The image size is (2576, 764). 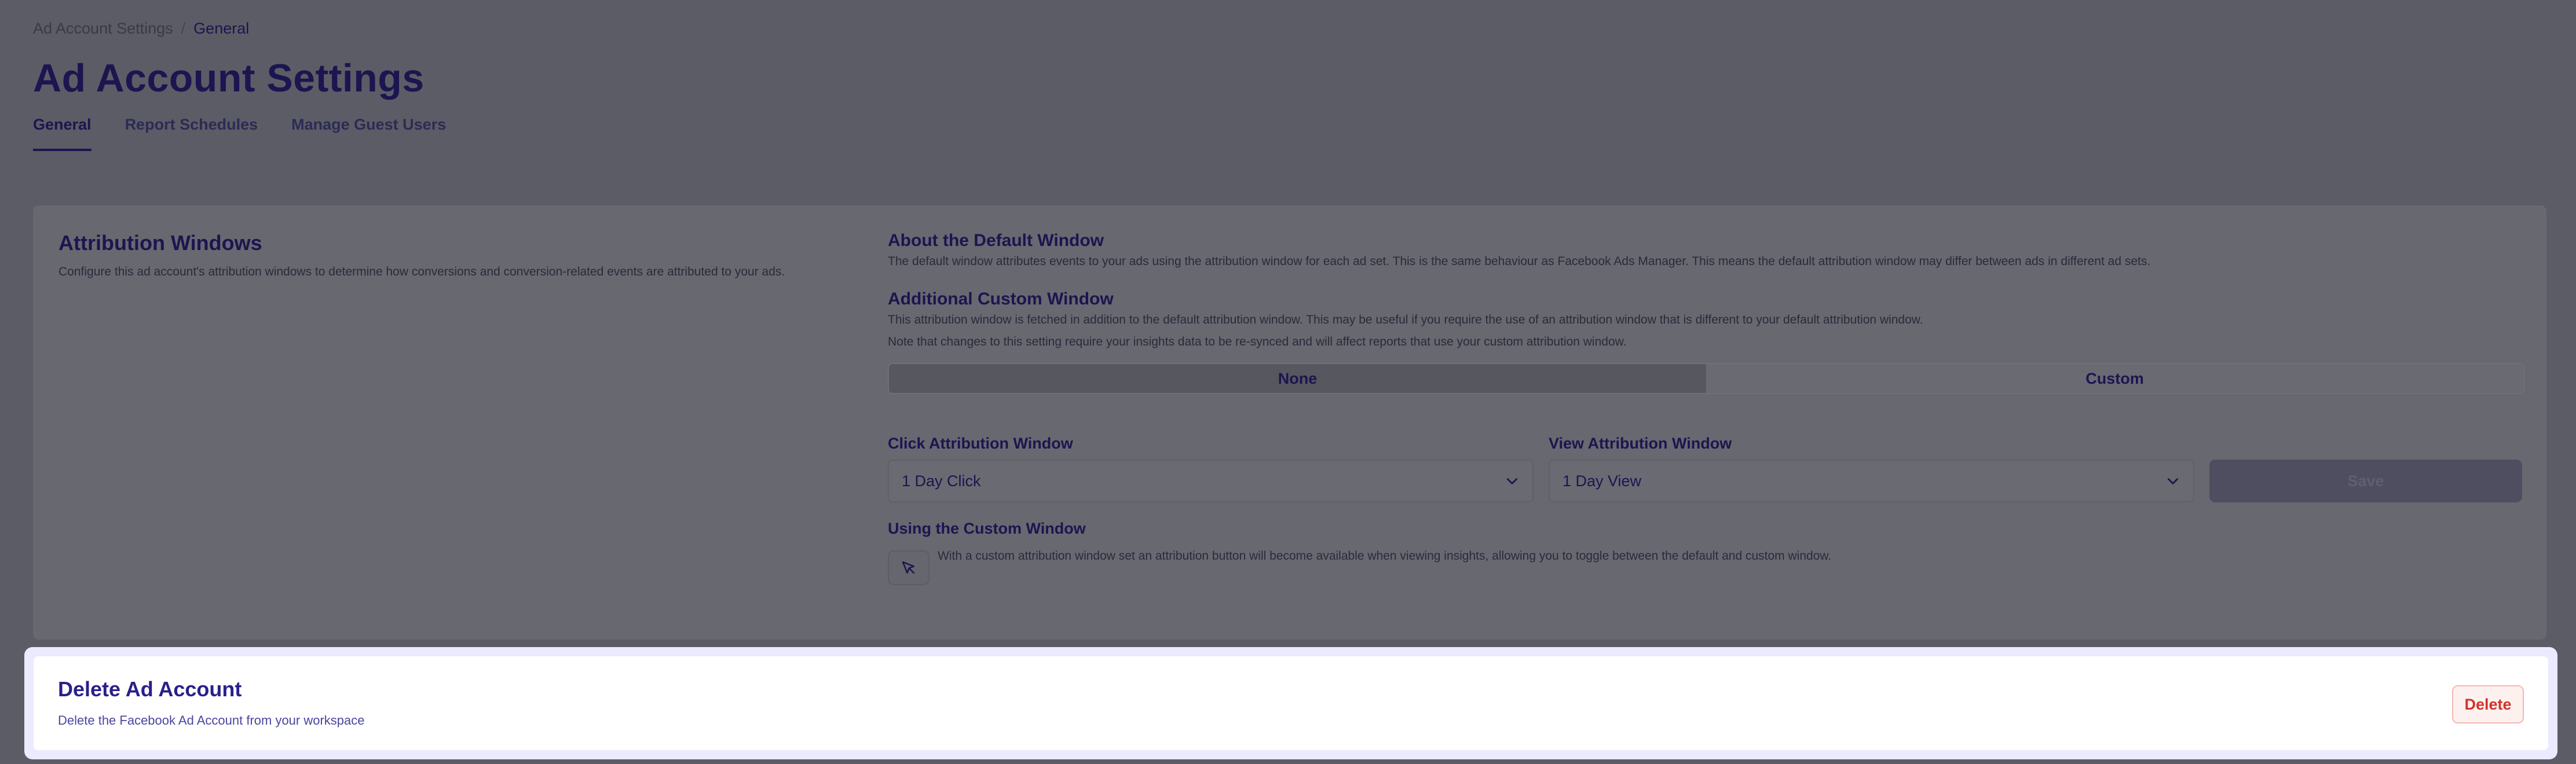 I want to click on save-button: Save, so click(x=2365, y=481).